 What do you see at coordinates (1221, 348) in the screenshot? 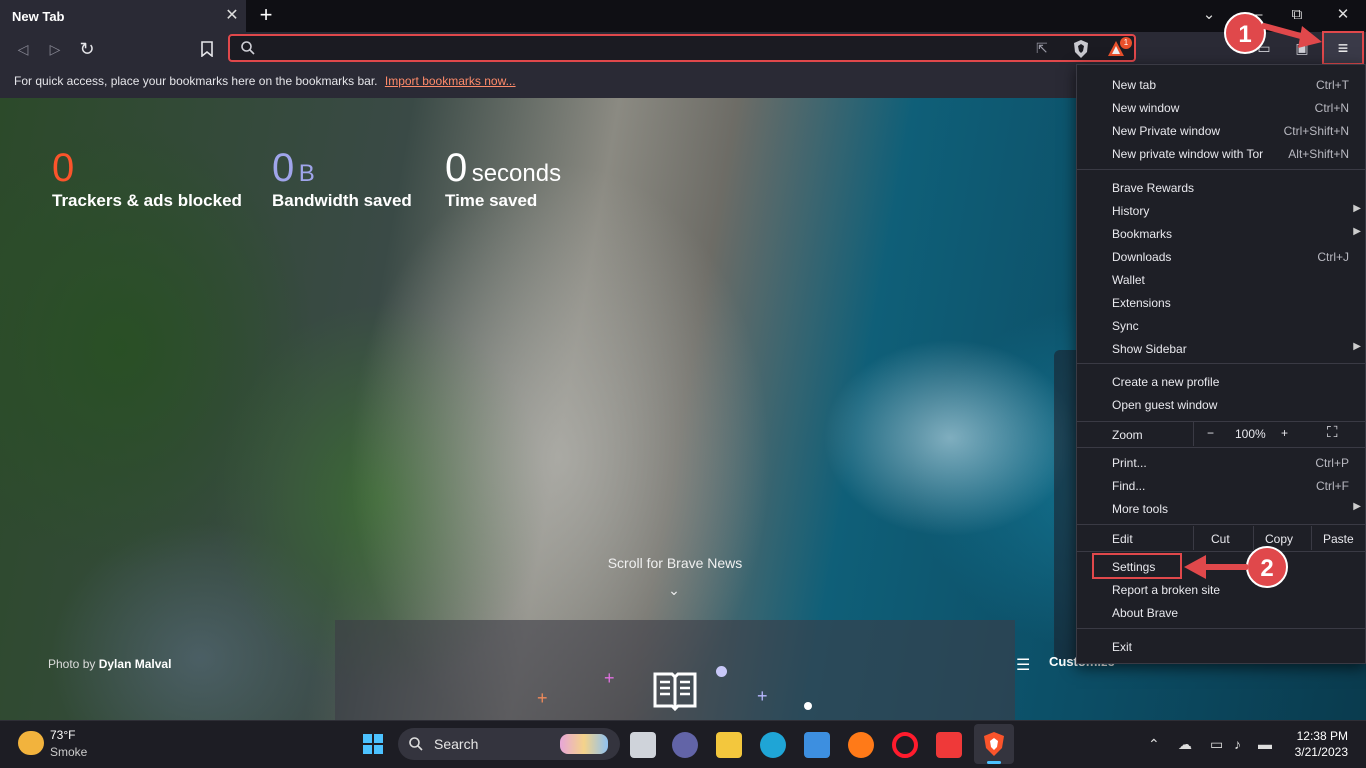
I see `menu-item-show-sidebar: Show Sidebar ▶` at bounding box center [1221, 348].